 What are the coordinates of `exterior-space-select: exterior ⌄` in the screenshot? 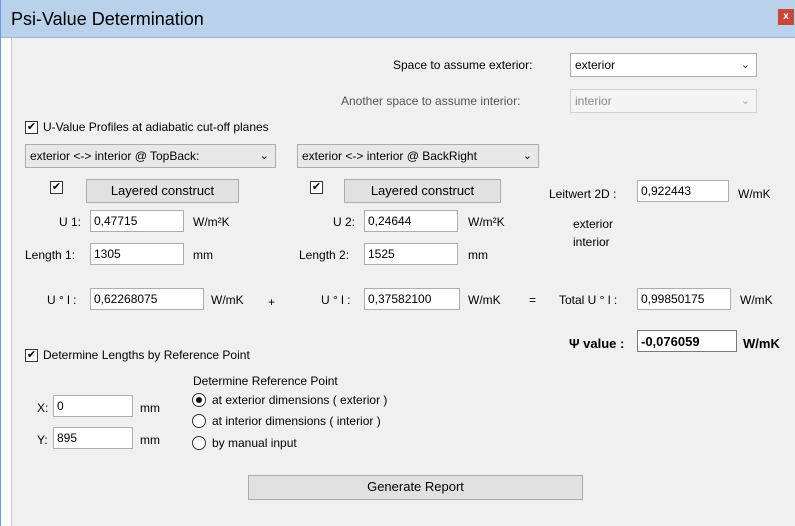 It's located at (663, 65).